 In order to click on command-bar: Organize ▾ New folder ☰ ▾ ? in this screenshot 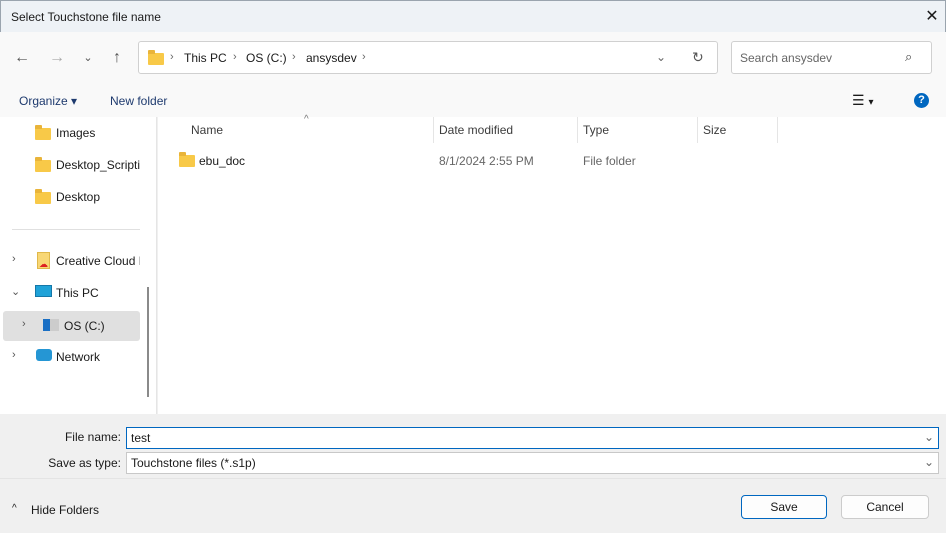, I will do `click(473, 101)`.